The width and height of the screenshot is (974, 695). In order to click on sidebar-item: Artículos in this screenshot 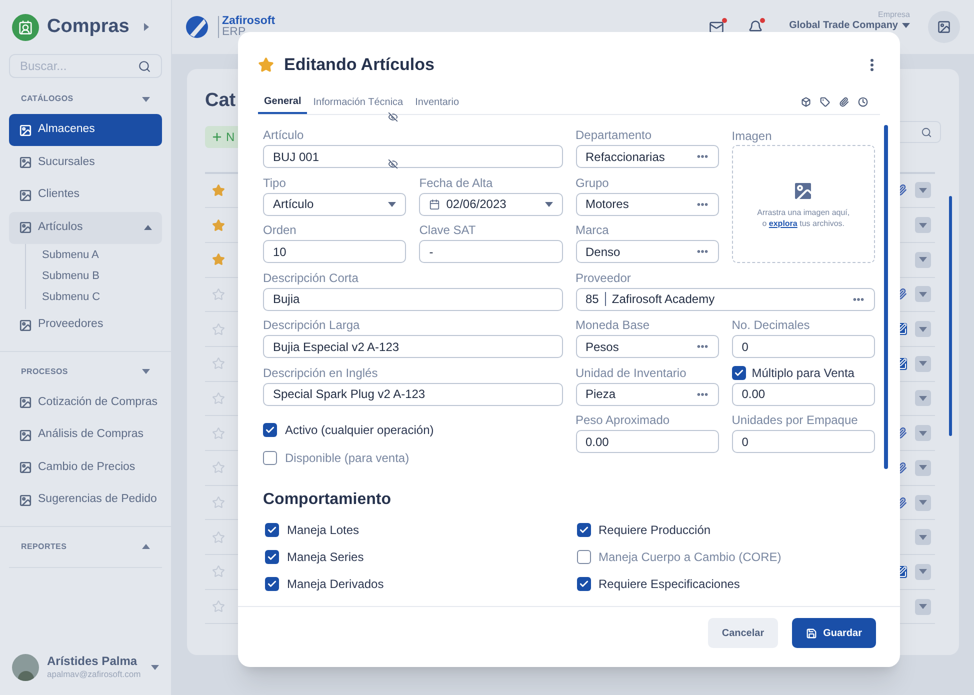, I will do `click(85, 228)`.